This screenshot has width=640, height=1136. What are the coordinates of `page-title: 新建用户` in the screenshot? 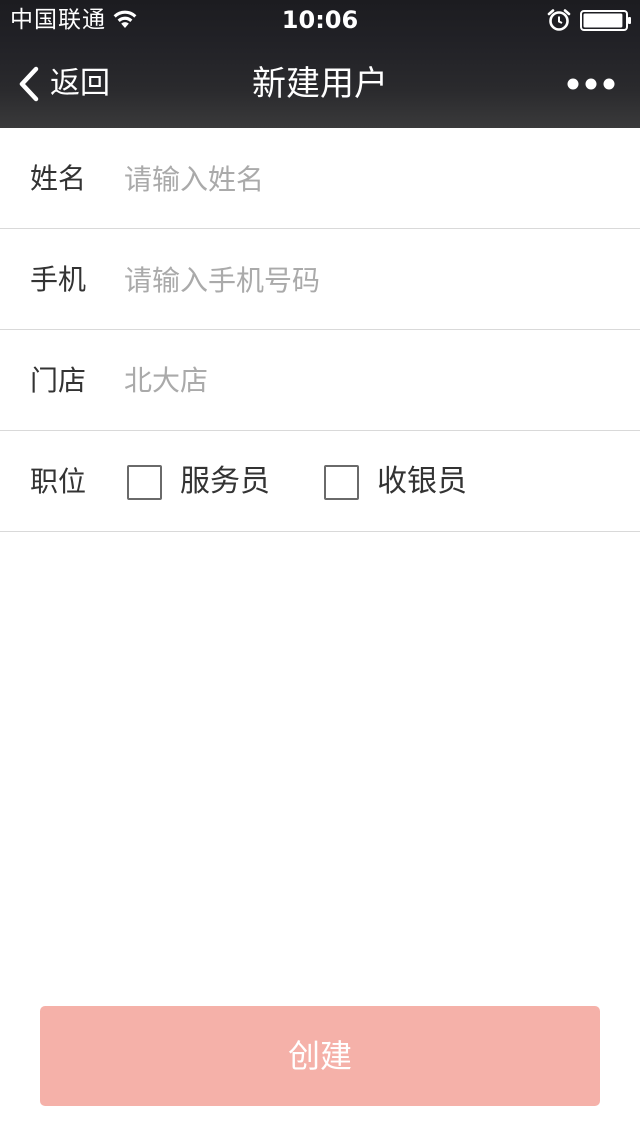 It's located at (320, 84).